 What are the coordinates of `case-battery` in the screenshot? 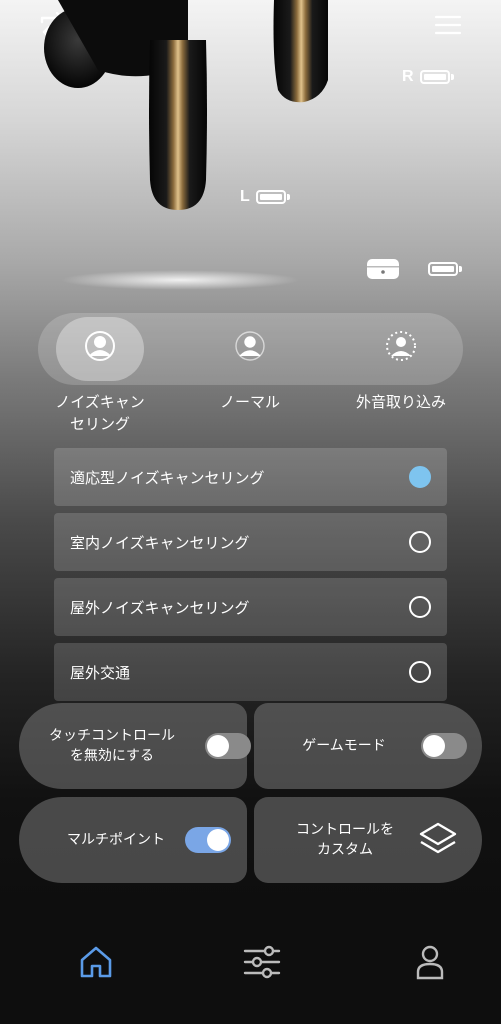 It's located at (445, 269).